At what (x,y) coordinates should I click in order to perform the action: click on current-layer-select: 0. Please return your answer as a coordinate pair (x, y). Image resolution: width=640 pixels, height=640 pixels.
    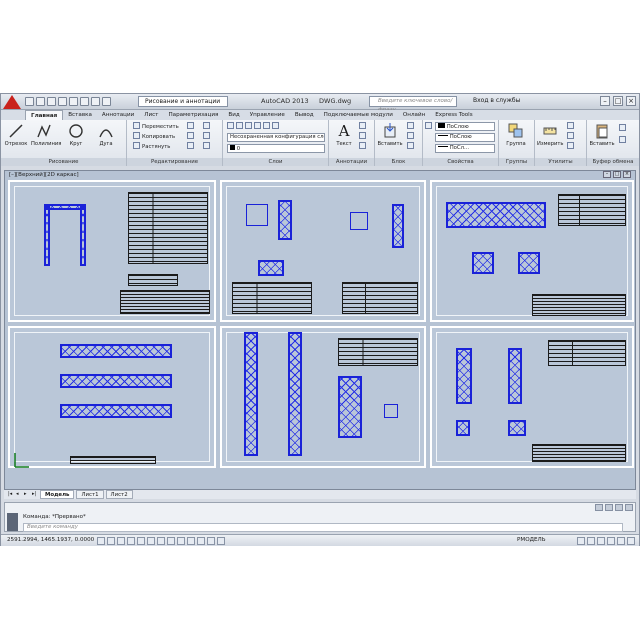
    Looking at the image, I should click on (276, 148).